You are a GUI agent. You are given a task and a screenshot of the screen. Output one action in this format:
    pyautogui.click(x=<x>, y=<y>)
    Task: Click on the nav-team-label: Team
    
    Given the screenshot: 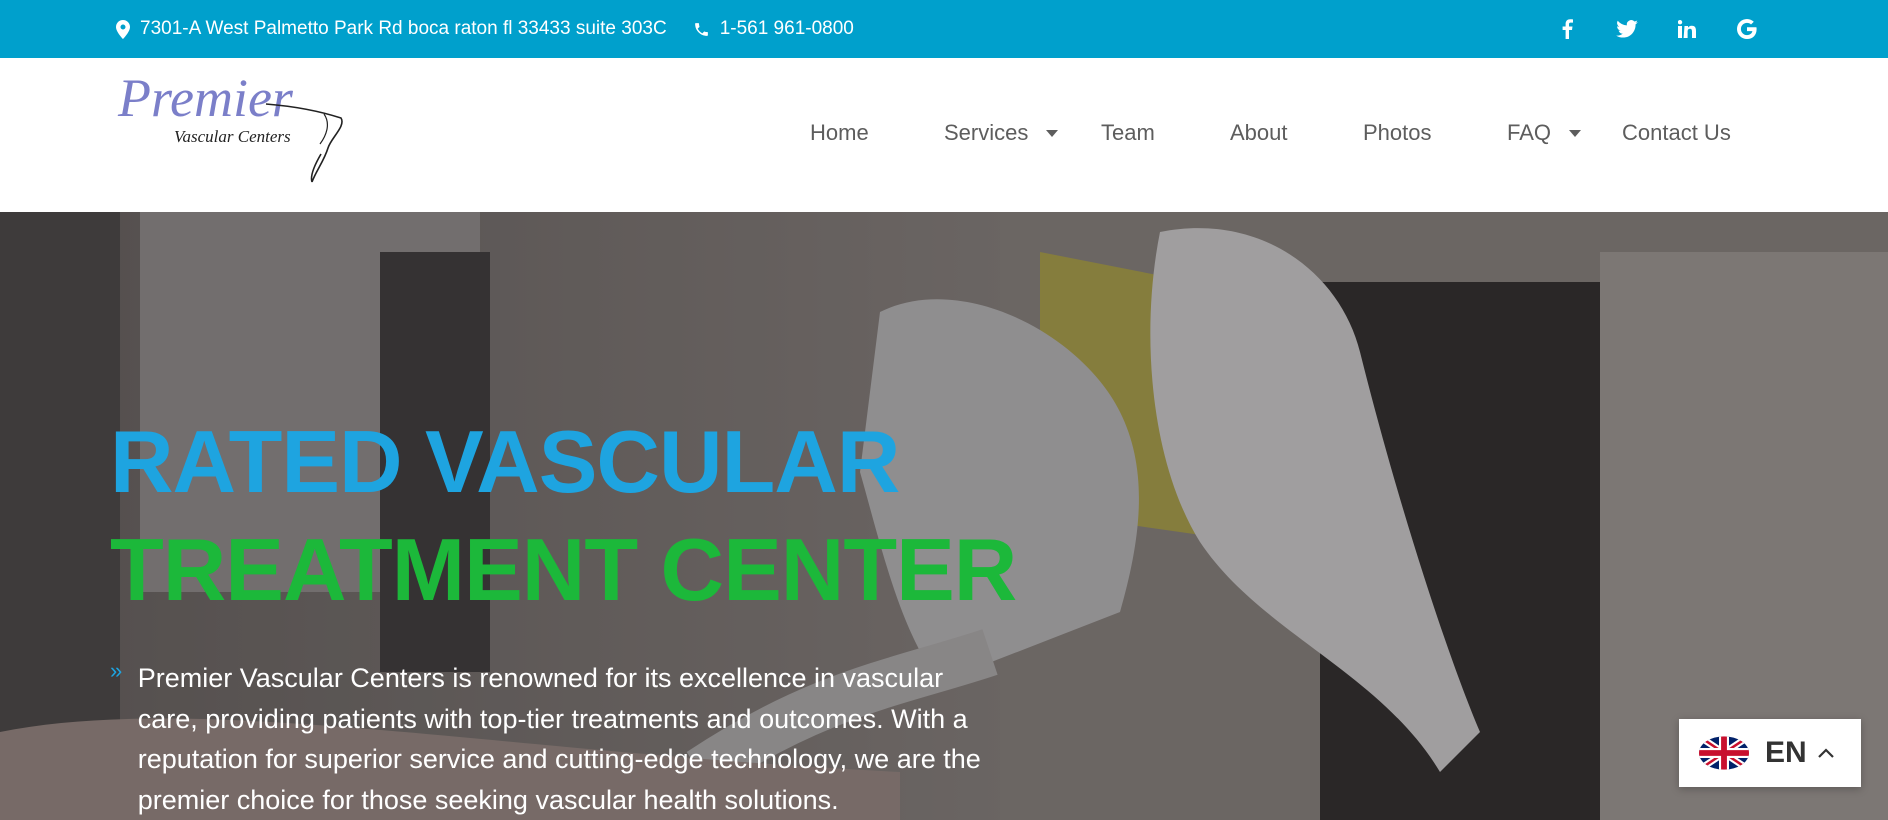 What is the action you would take?
    pyautogui.click(x=1128, y=132)
    